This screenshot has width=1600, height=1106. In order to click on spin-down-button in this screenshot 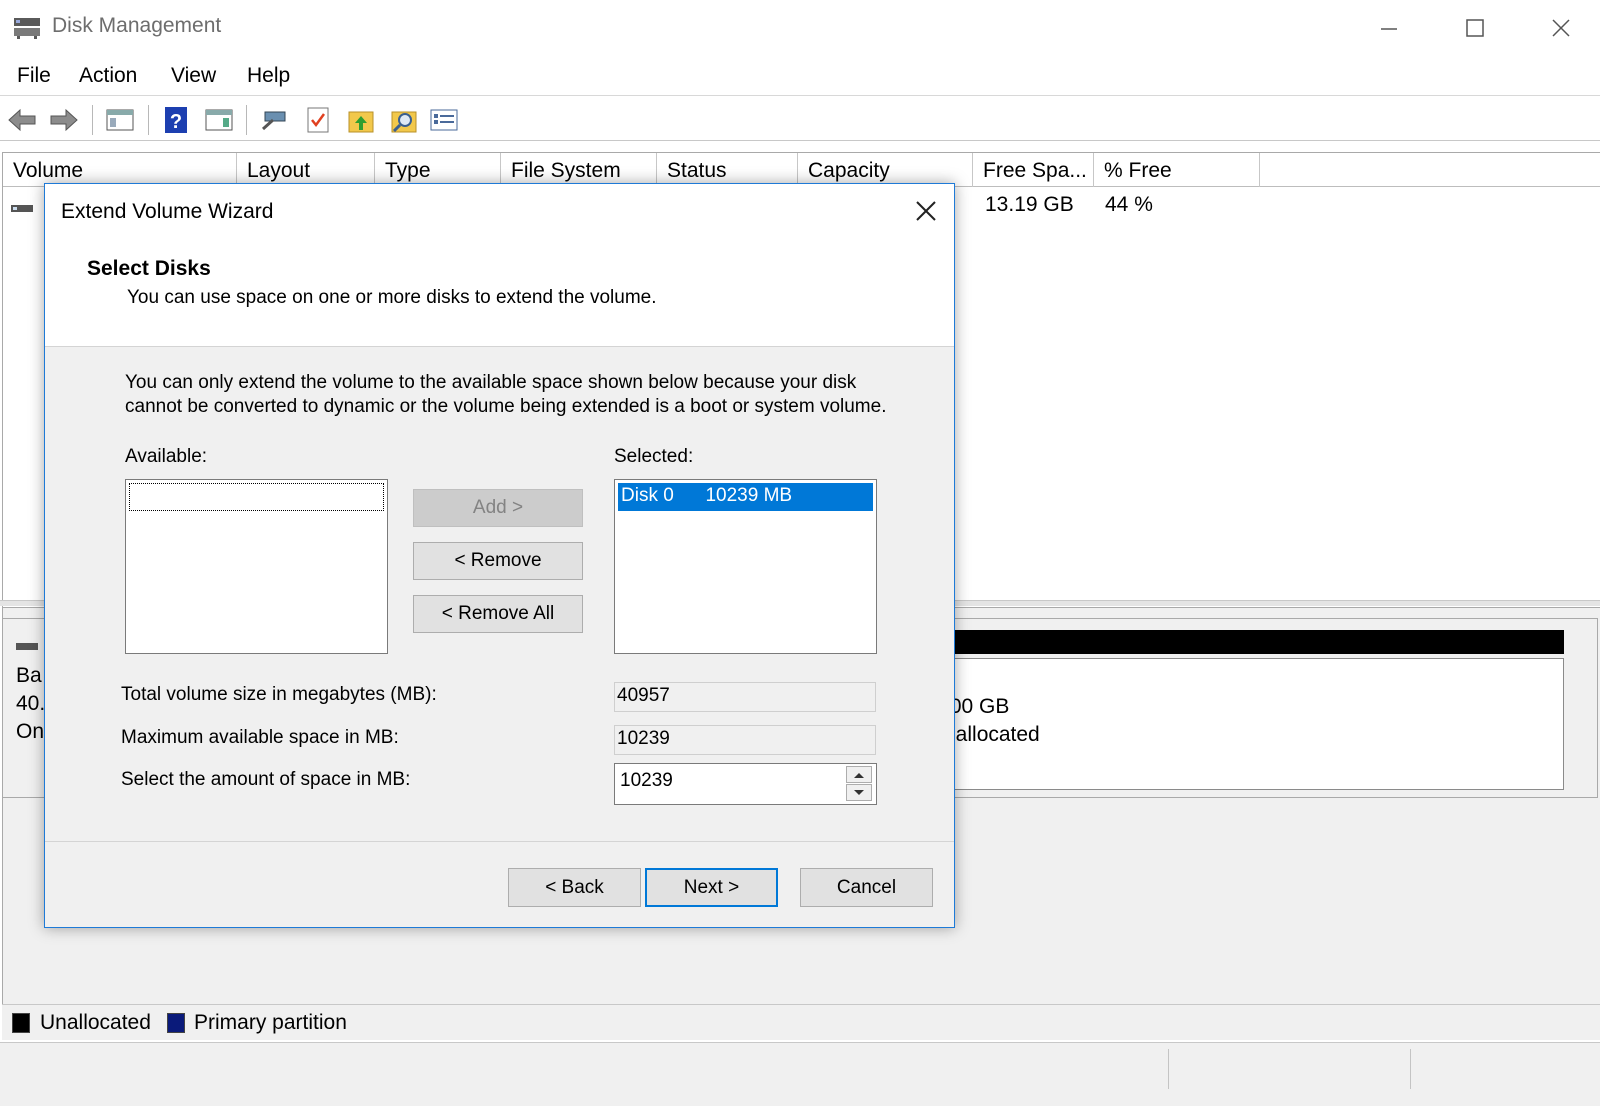, I will do `click(859, 792)`.